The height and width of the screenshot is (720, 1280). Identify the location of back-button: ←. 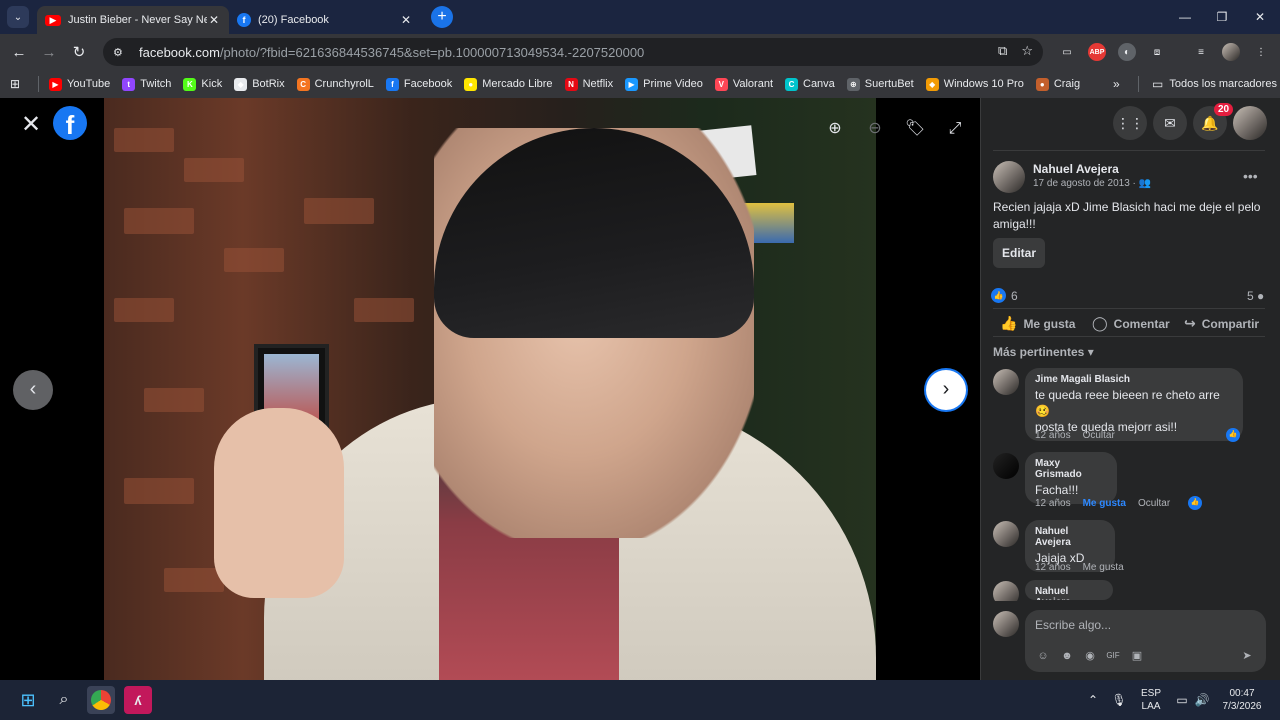
(19, 52).